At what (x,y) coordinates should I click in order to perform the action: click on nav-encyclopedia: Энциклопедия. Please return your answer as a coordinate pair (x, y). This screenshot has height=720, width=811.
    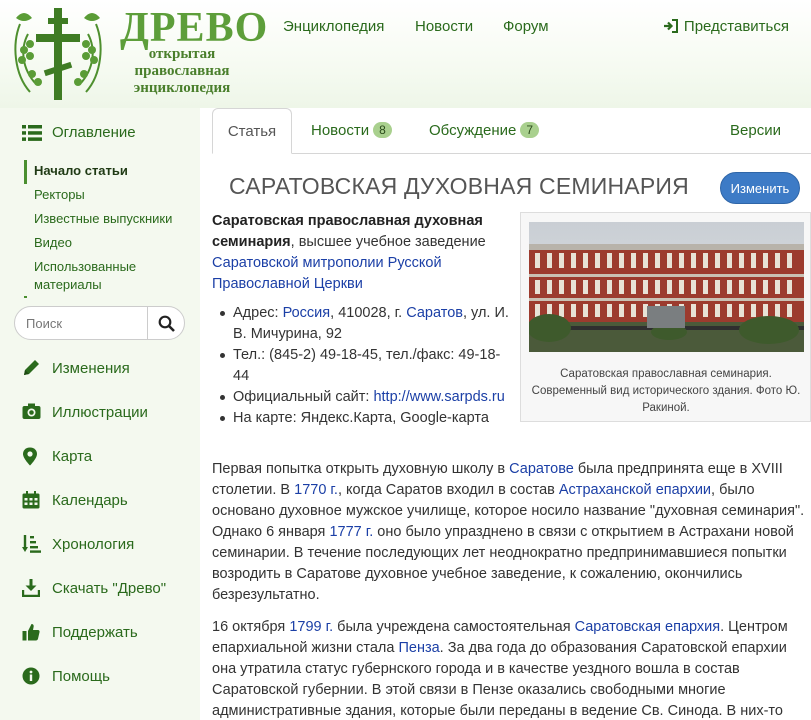
    Looking at the image, I should click on (333, 26).